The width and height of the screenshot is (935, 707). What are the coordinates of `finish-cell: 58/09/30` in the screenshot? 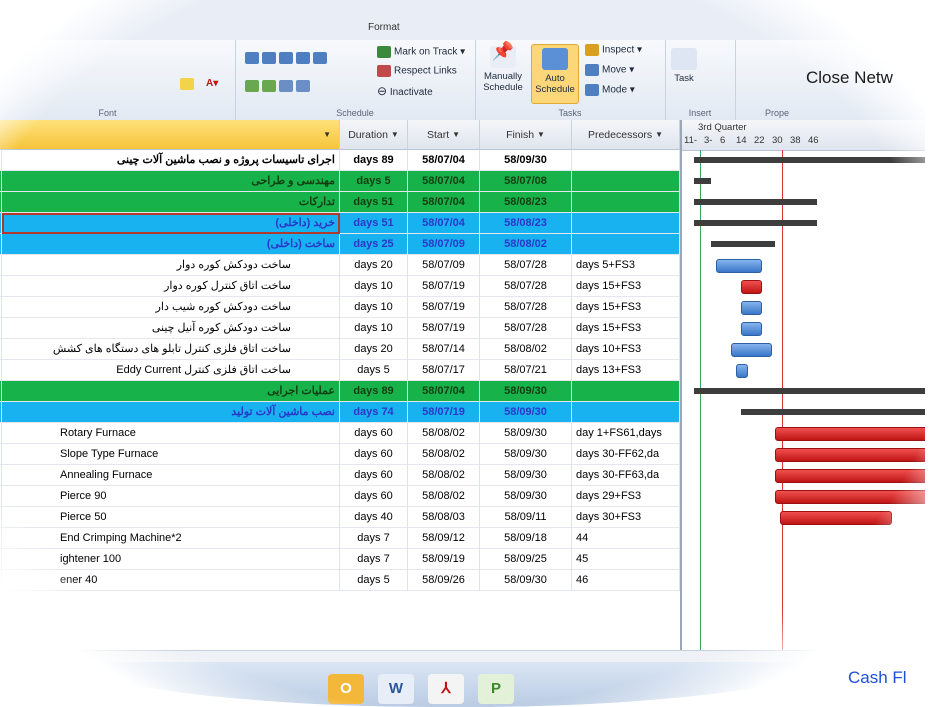 It's located at (526, 454).